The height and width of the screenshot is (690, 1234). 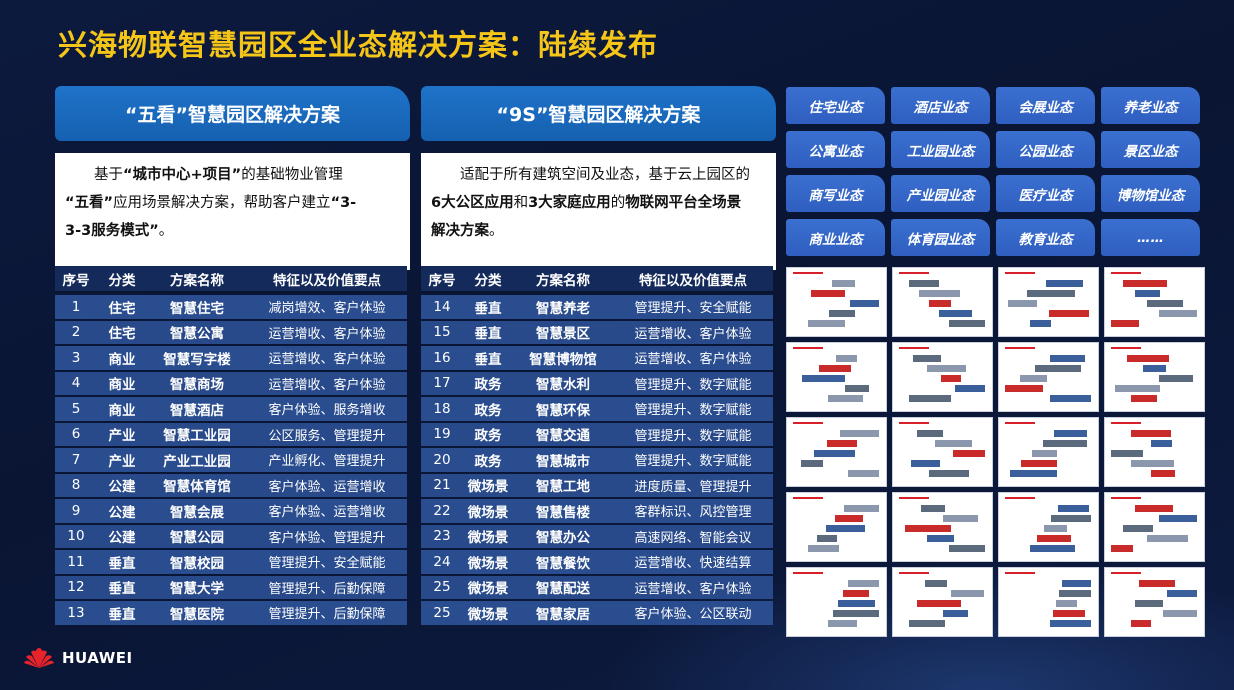 I want to click on table-cell: 2, so click(x=76, y=332).